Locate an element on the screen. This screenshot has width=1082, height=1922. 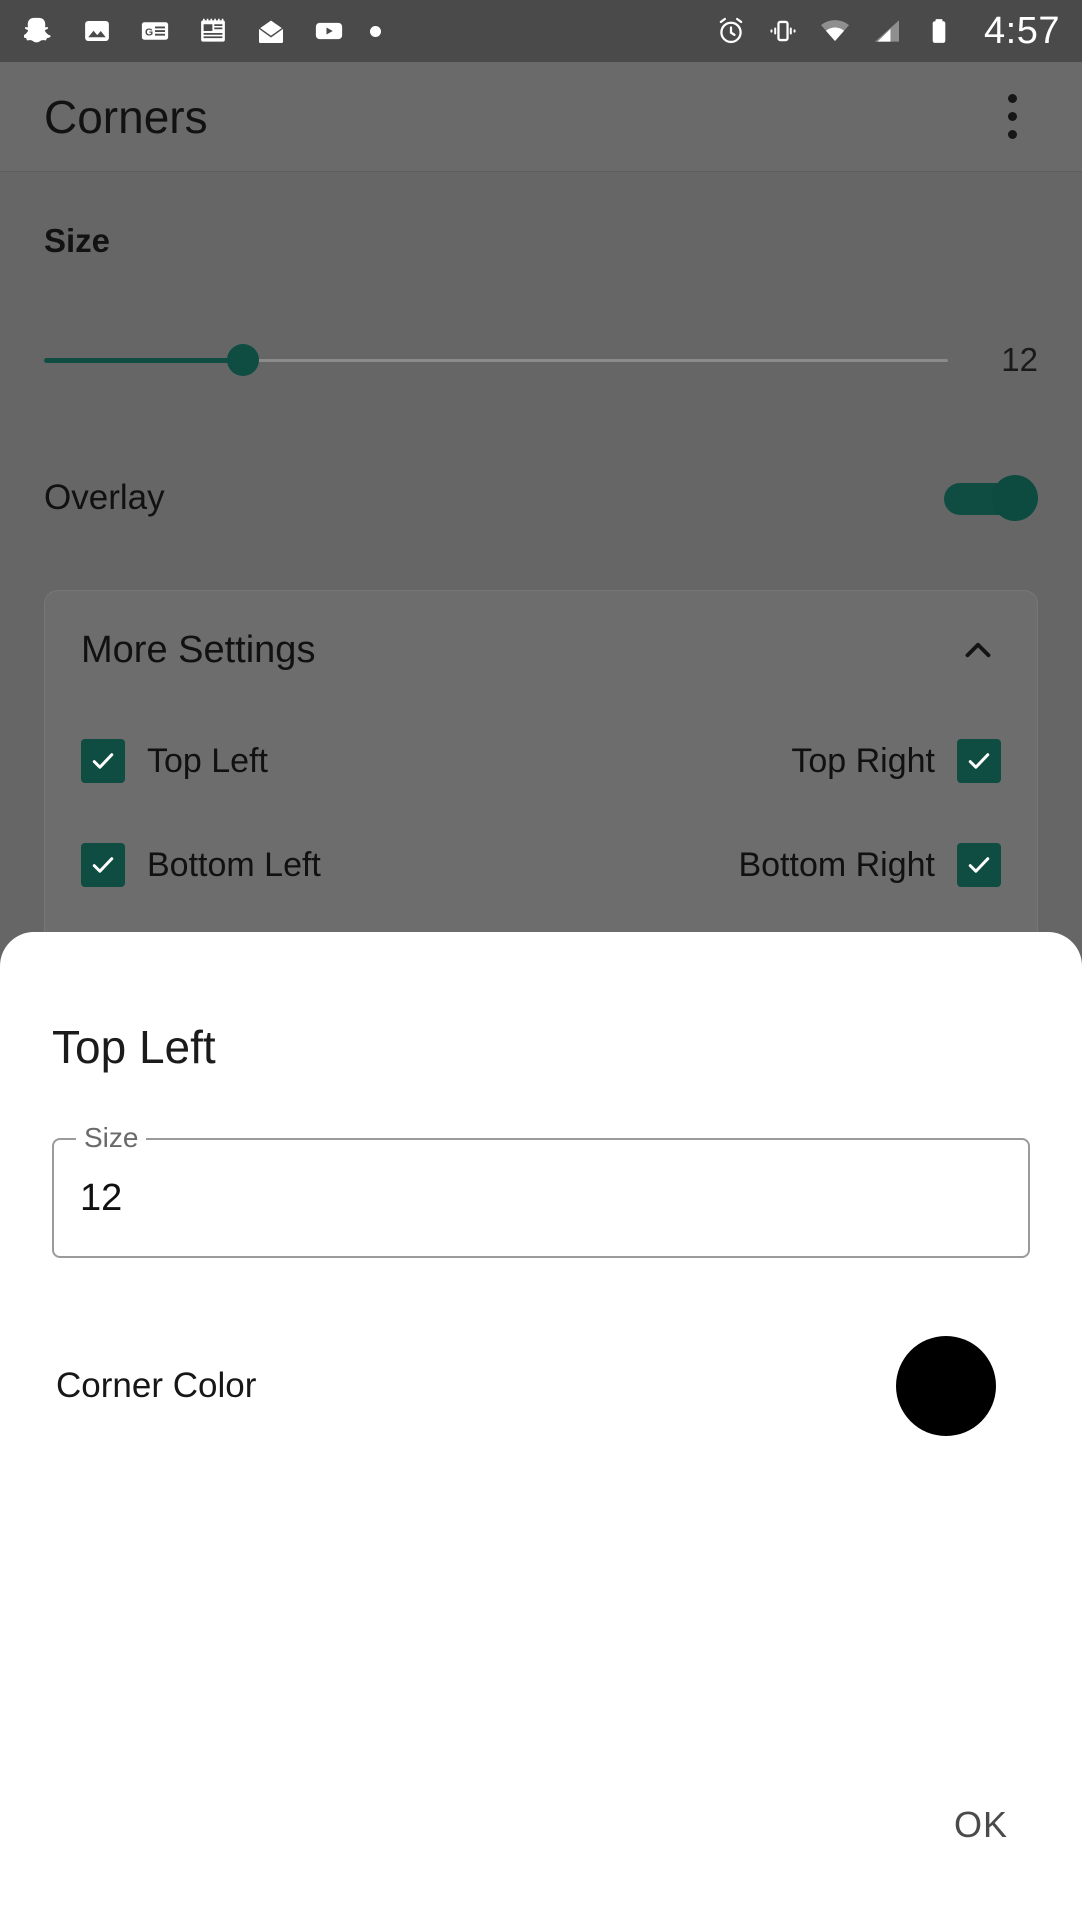
checkbox-label-top-right: Top Right is located at coordinates (863, 760).